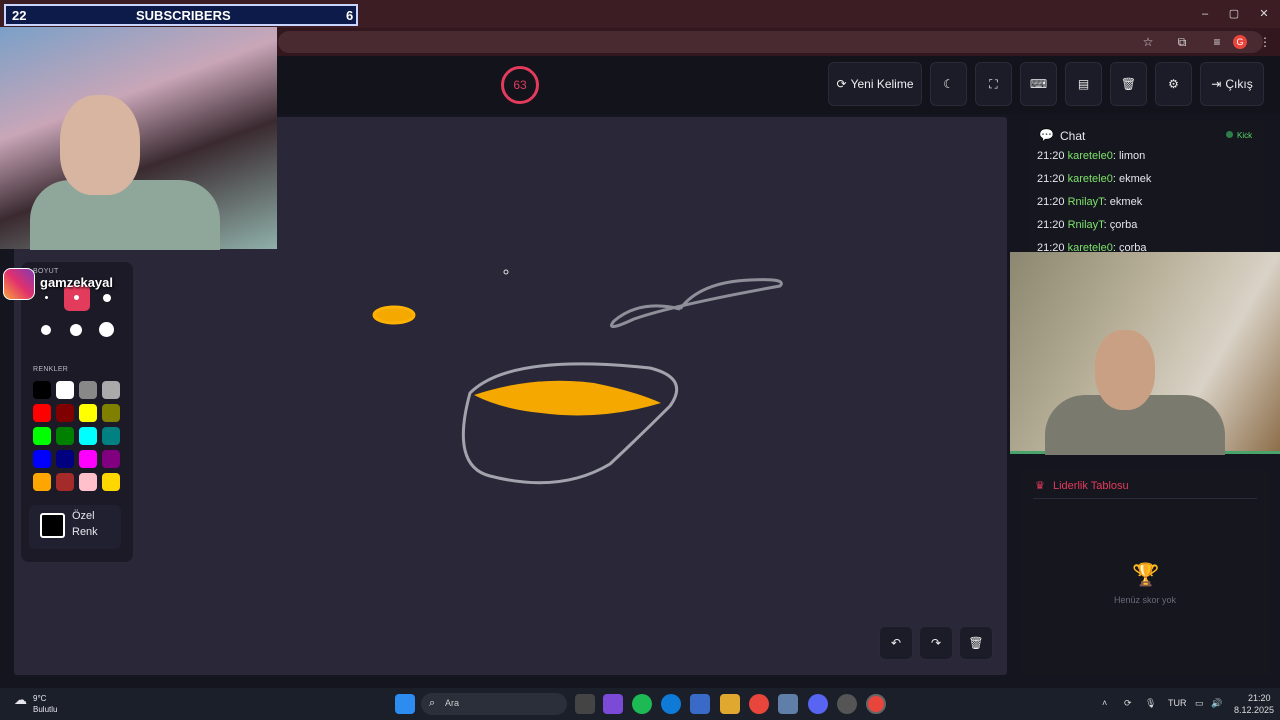 This screenshot has height=720, width=1280. What do you see at coordinates (394, 315) in the screenshot?
I see `drawn-yolk` at bounding box center [394, 315].